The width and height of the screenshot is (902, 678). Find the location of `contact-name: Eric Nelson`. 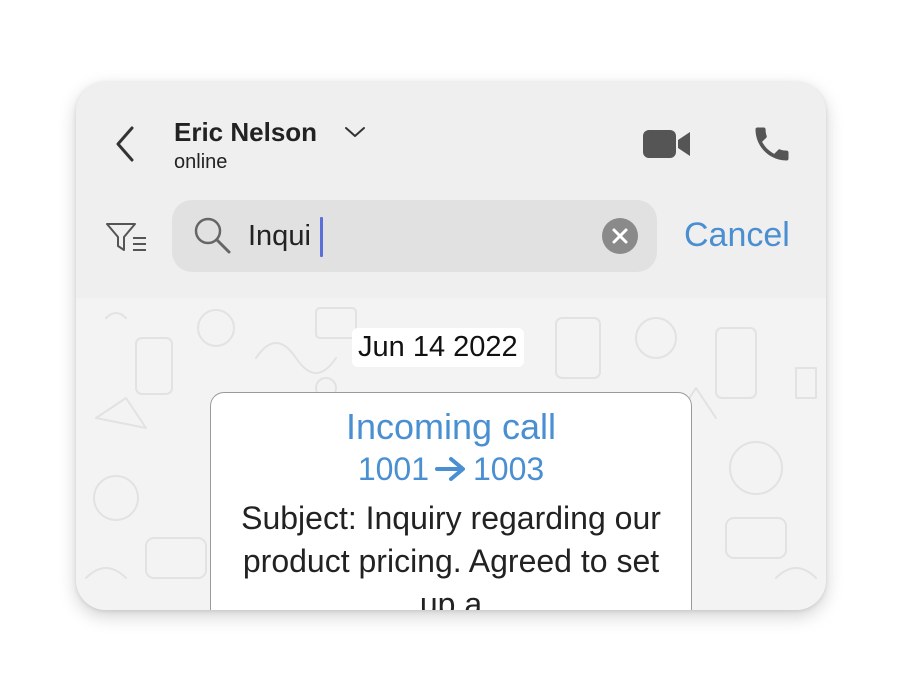

contact-name: Eric Nelson is located at coordinates (245, 132).